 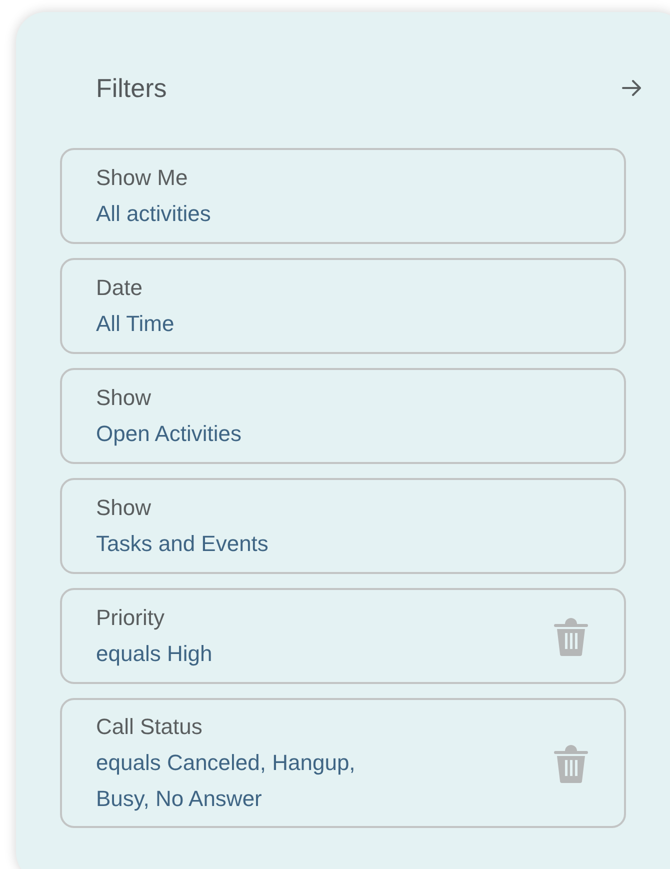 I want to click on filter-label: Priority, so click(x=131, y=618).